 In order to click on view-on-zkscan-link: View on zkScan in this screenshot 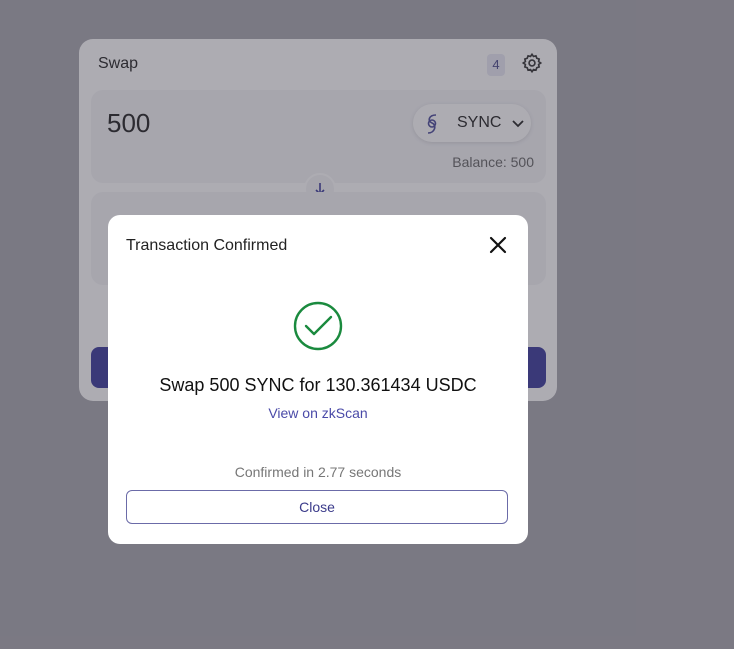, I will do `click(318, 413)`.